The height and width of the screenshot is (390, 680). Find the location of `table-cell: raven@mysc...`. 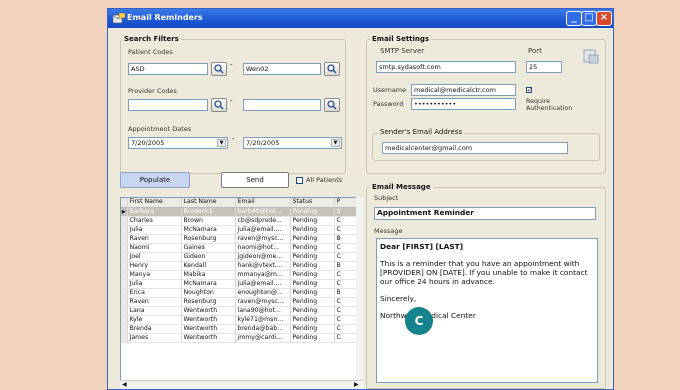

table-cell: raven@mysc... is located at coordinates (263, 239).